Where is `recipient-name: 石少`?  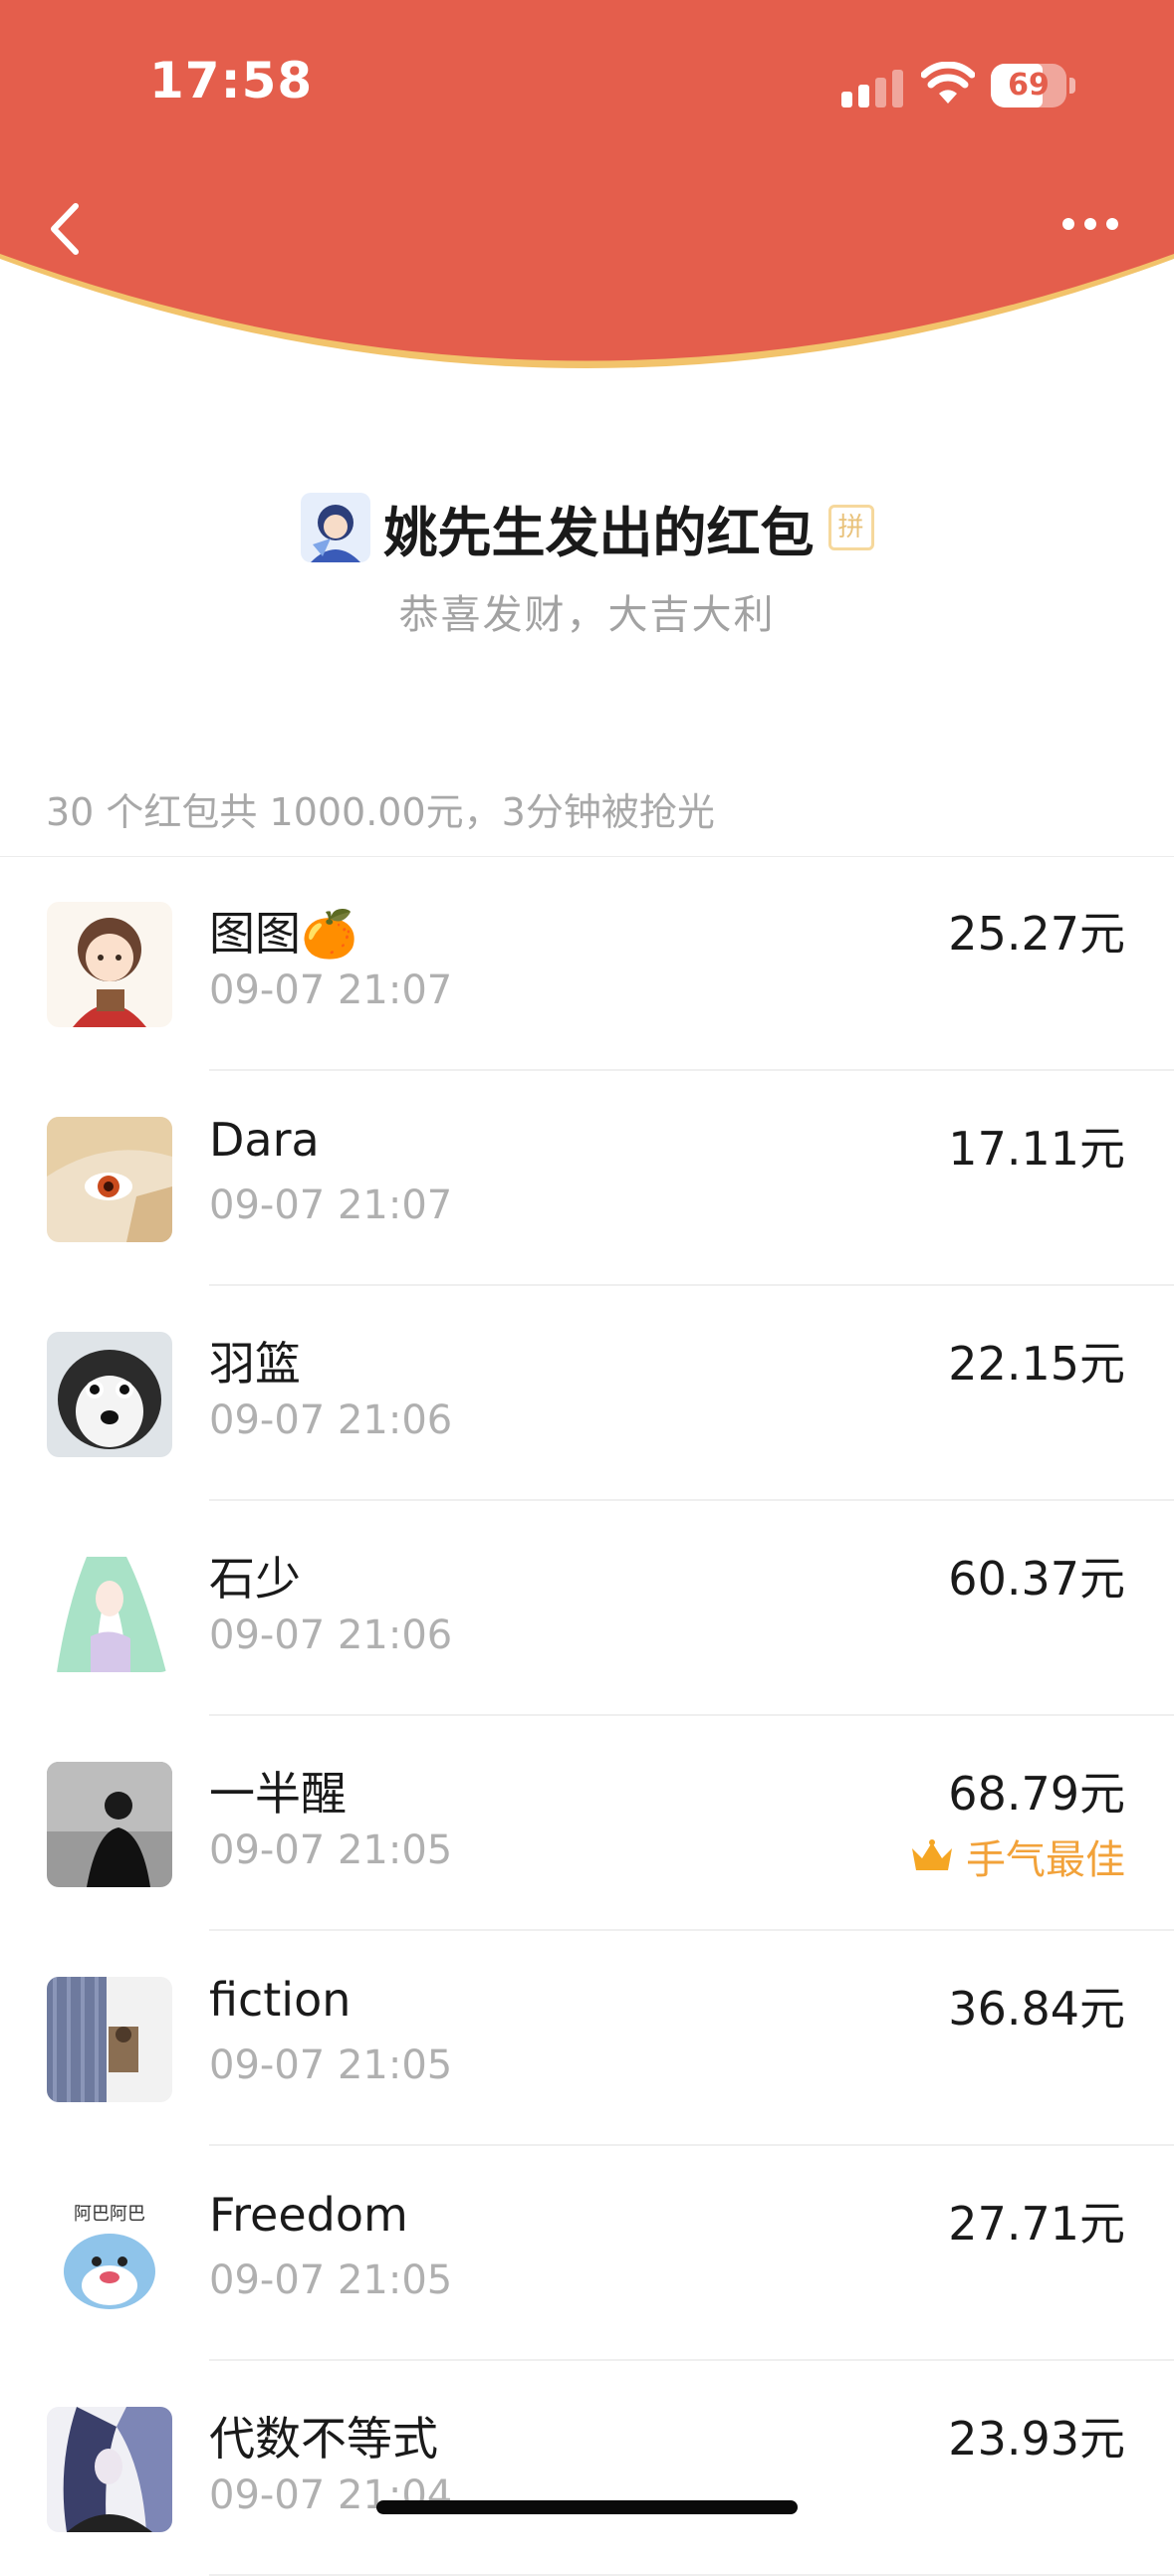 recipient-name: 石少 is located at coordinates (255, 1579).